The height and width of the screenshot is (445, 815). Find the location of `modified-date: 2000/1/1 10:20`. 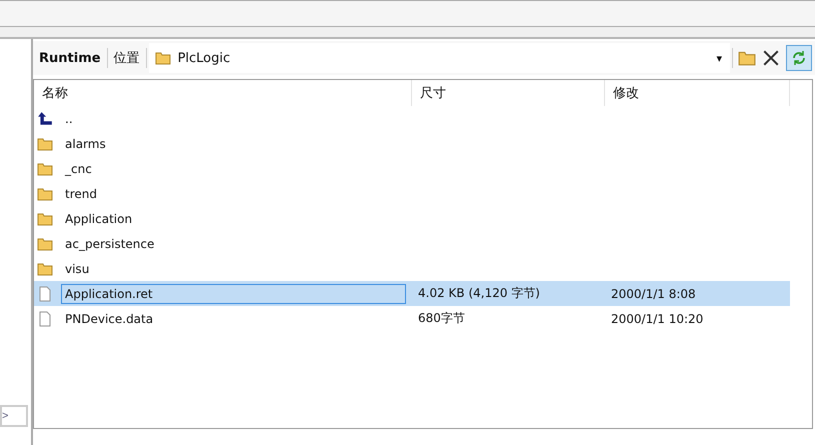

modified-date: 2000/1/1 10:20 is located at coordinates (657, 319).